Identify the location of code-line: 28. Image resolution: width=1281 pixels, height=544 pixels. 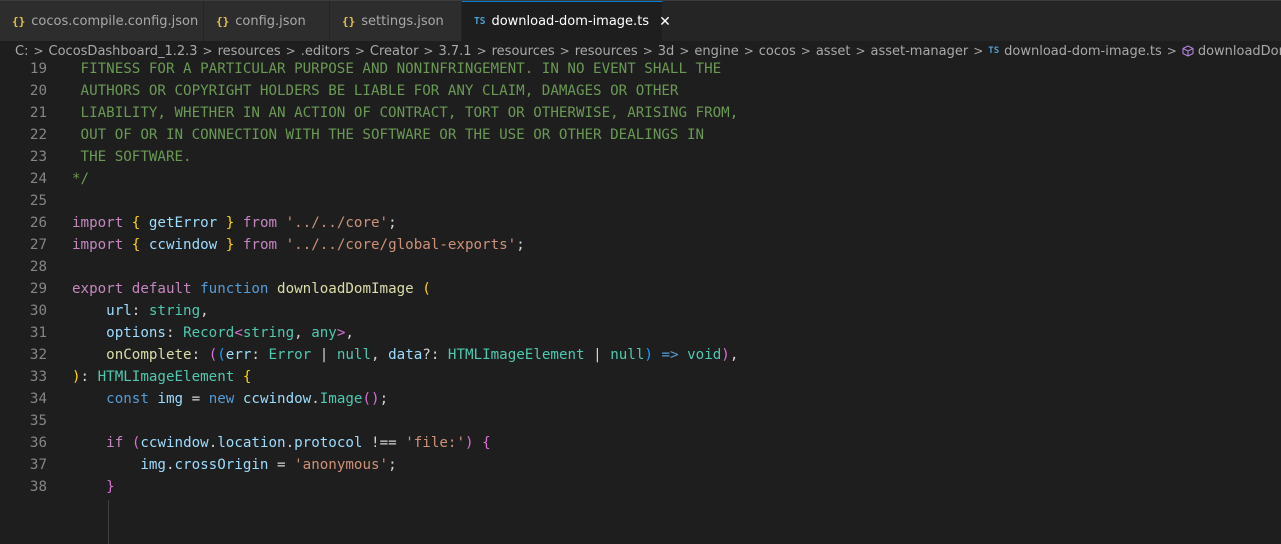
(640, 267).